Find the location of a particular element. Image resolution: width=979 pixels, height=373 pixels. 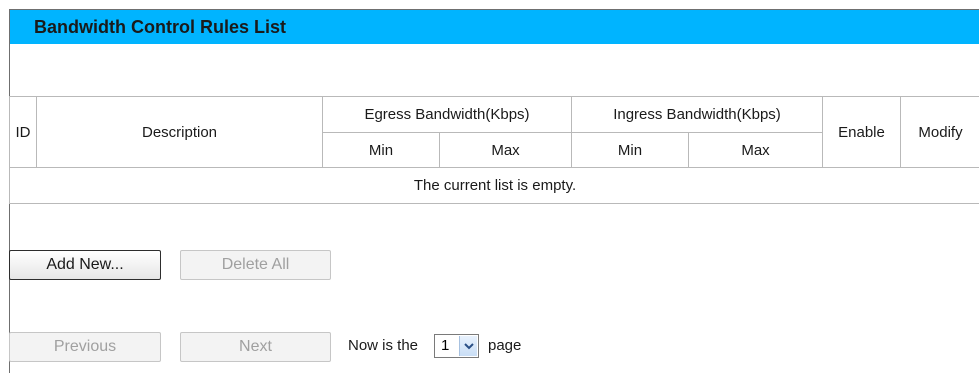

header-egress-max: Max is located at coordinates (505, 150).